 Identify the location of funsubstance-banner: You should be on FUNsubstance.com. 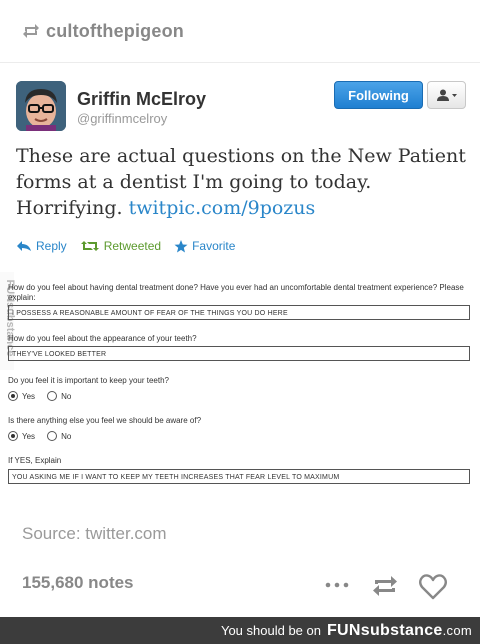
(240, 630).